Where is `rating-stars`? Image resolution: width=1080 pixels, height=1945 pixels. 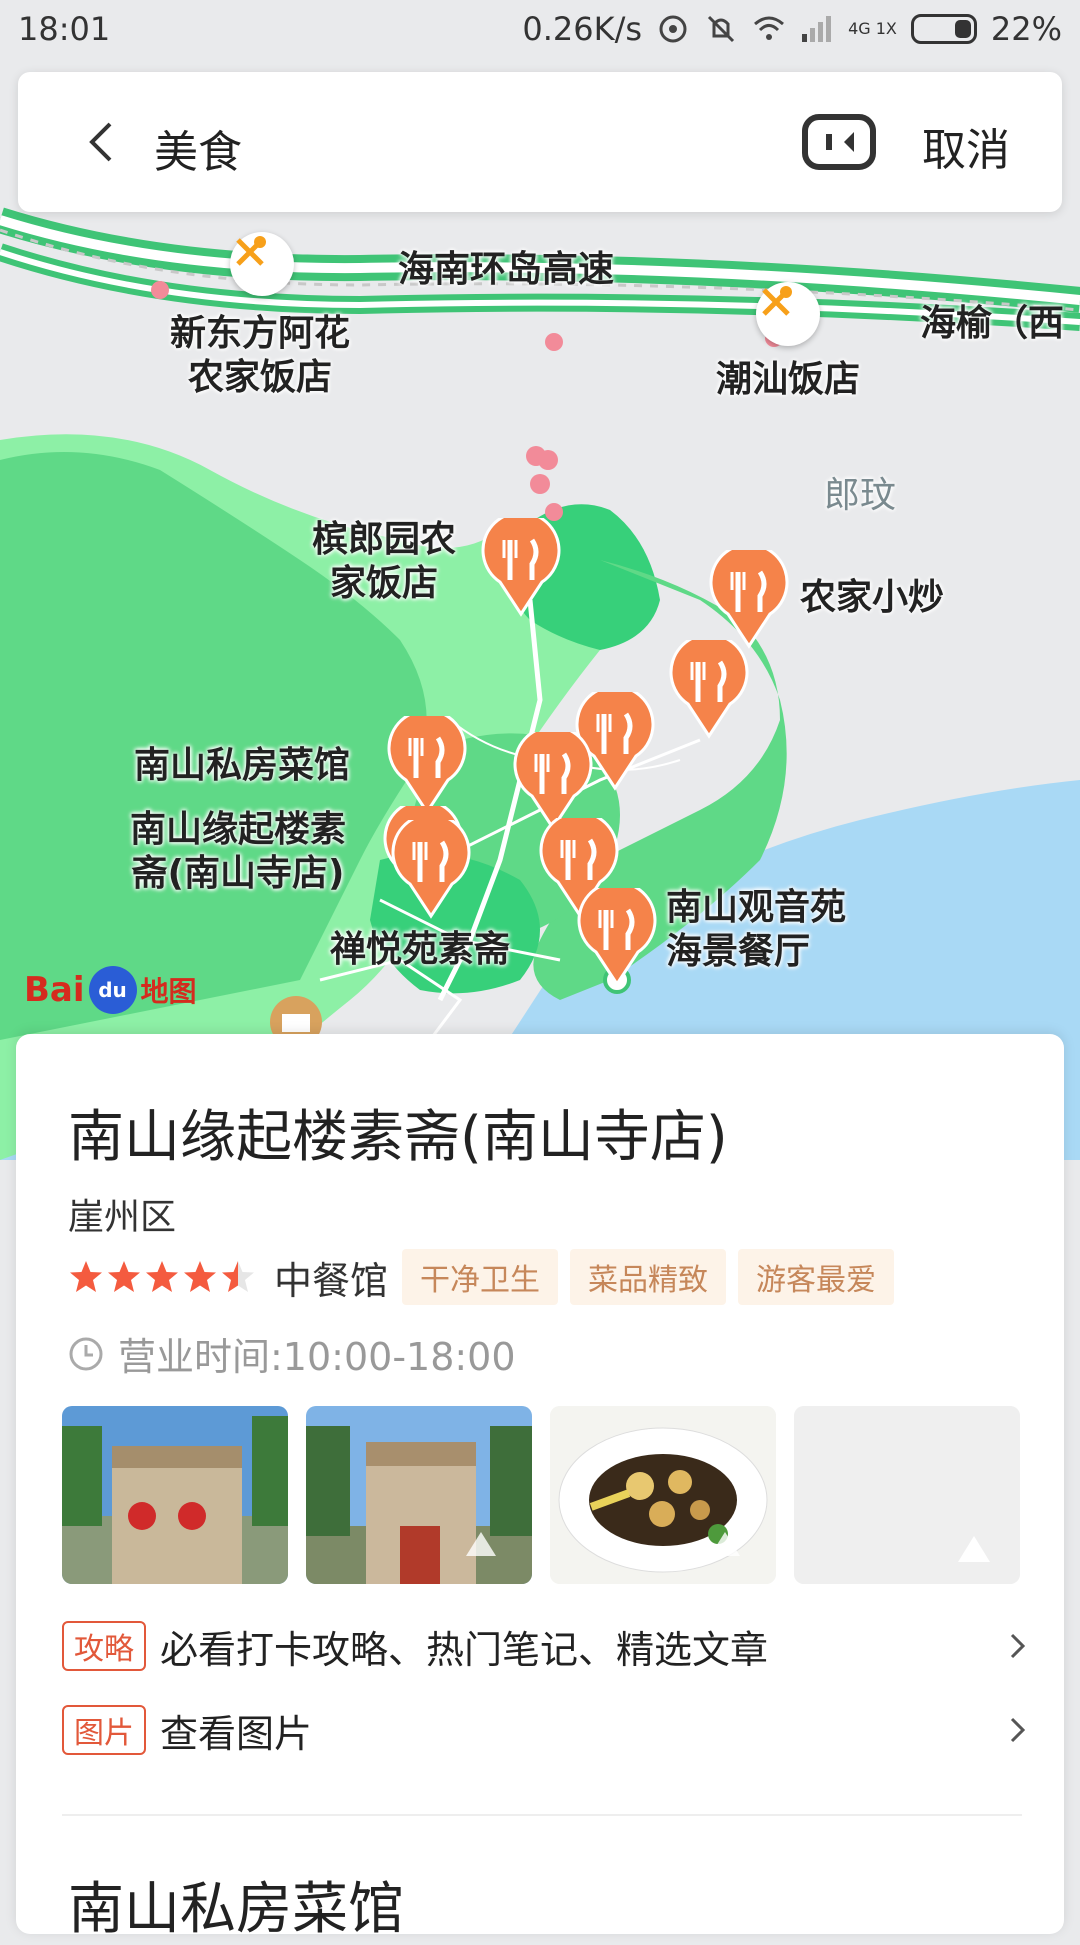
rating-stars is located at coordinates (162, 1277).